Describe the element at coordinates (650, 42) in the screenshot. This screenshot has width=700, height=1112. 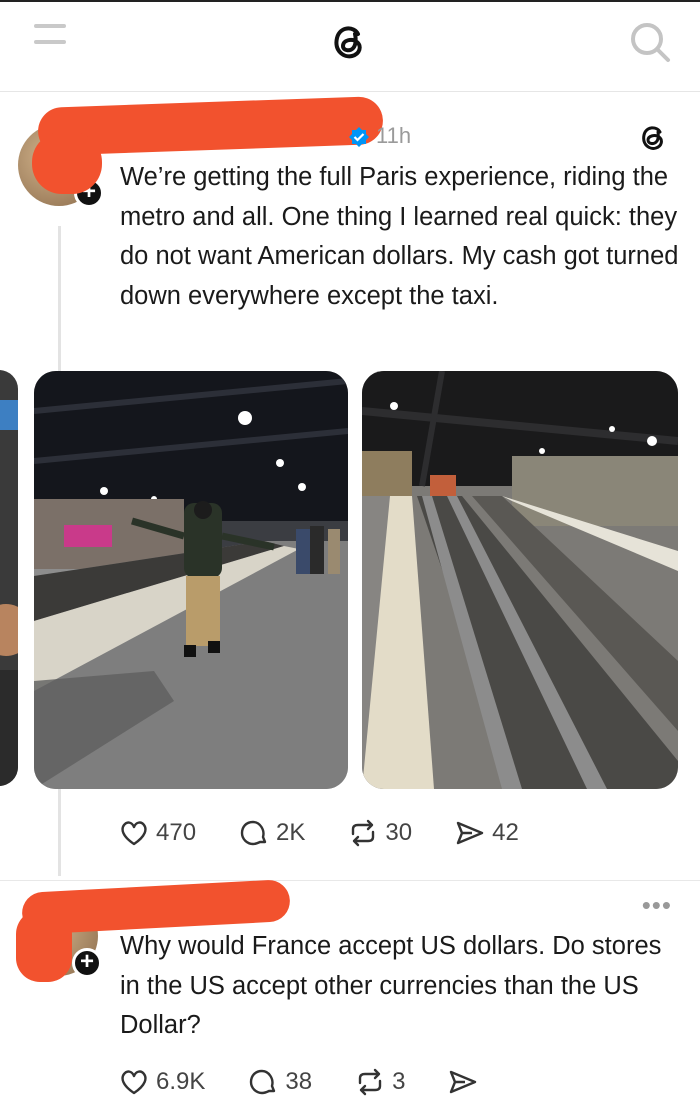
I see `search-icon` at that location.